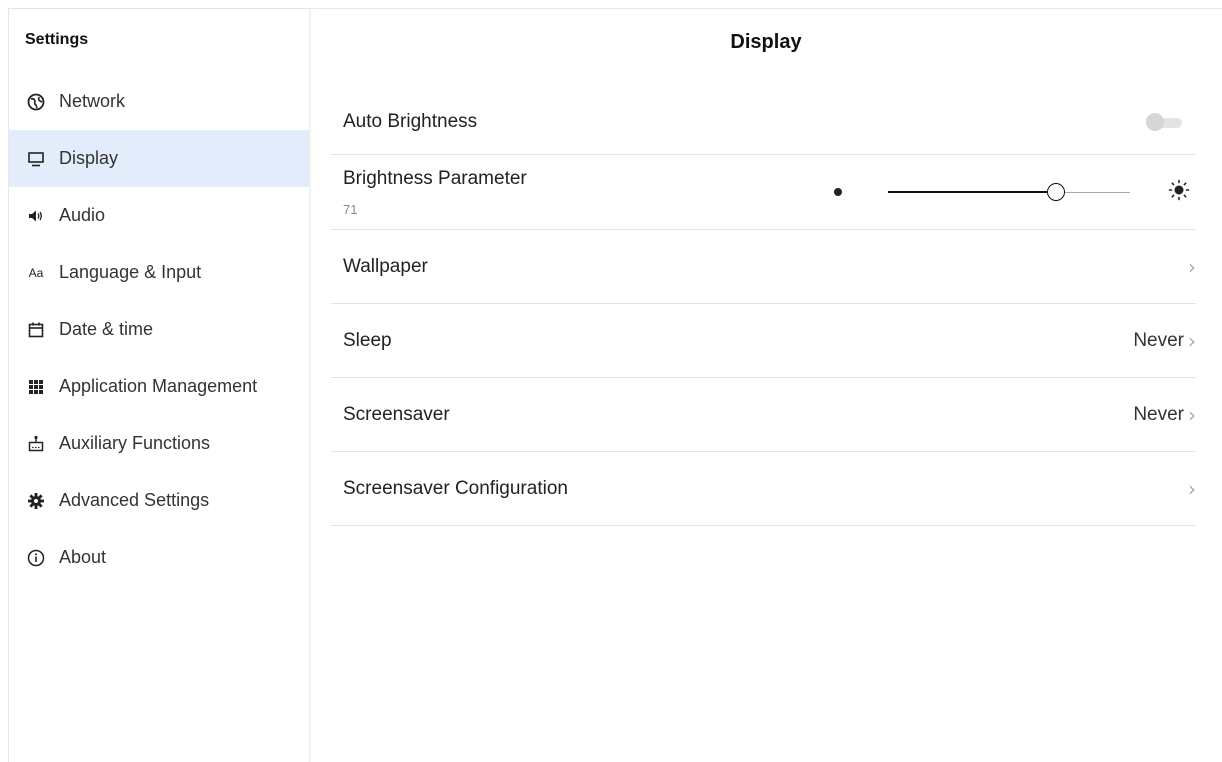  Describe the element at coordinates (367, 340) in the screenshot. I see `sleep-label: Sleep` at that location.